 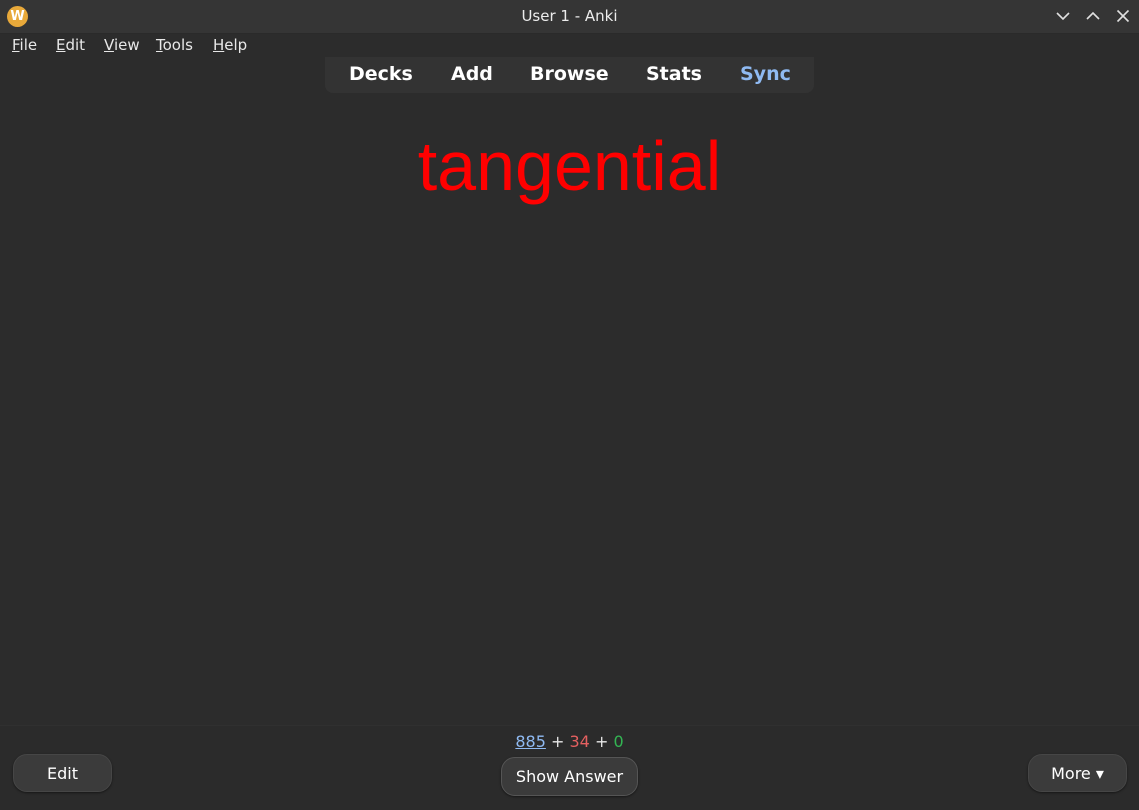 I want to click on toolbar-decks-link: Decks, so click(x=381, y=74).